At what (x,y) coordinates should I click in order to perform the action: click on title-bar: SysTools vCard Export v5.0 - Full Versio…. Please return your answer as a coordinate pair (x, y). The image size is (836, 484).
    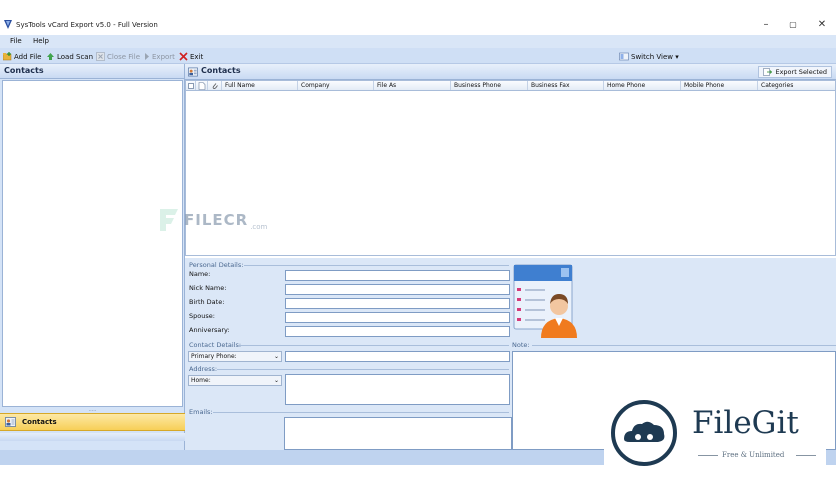
    Looking at the image, I should click on (418, 24).